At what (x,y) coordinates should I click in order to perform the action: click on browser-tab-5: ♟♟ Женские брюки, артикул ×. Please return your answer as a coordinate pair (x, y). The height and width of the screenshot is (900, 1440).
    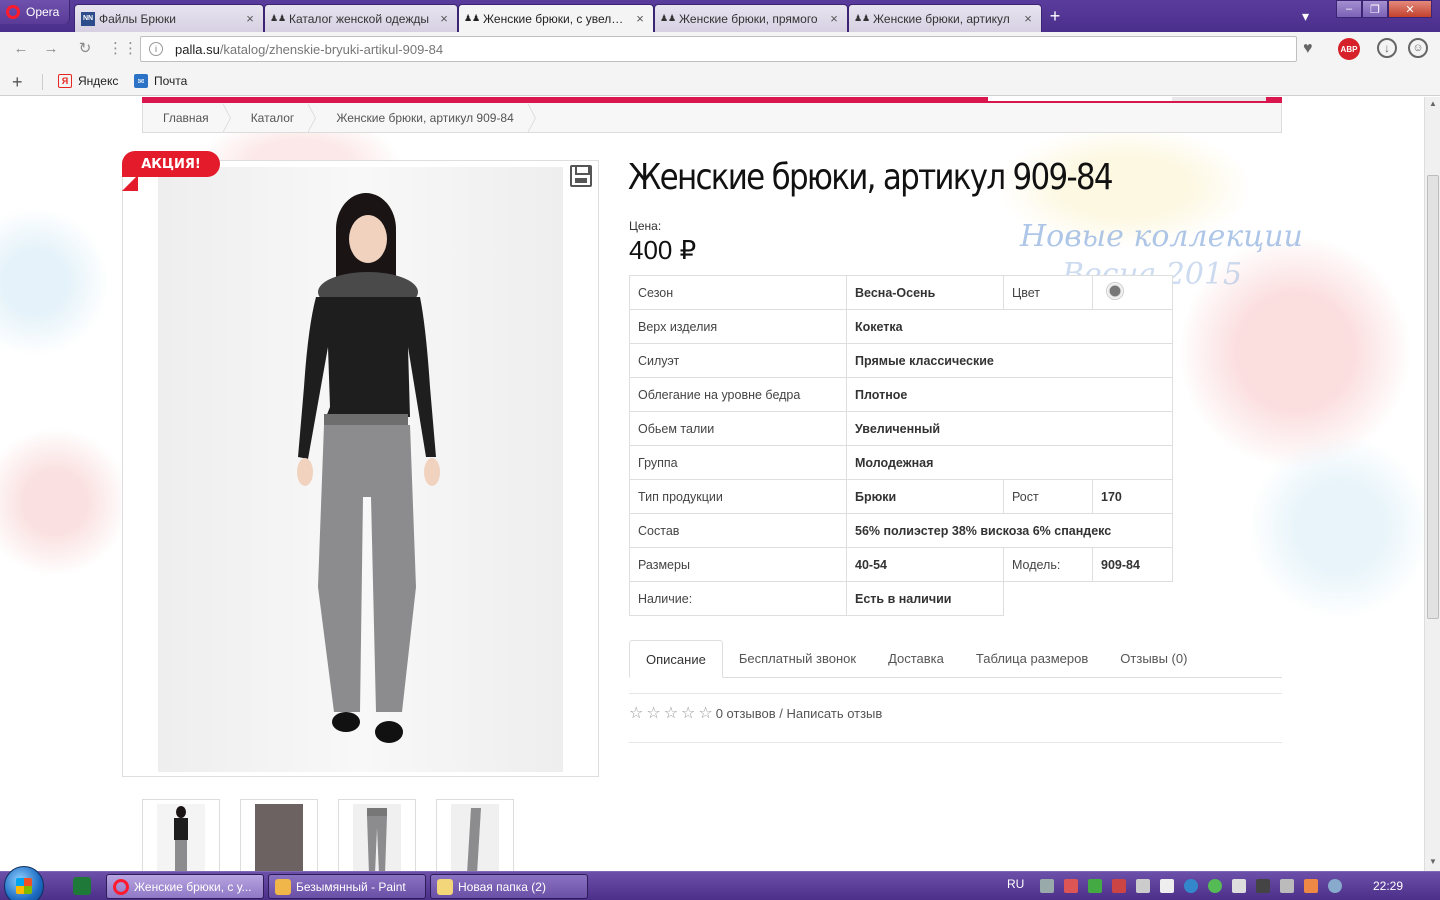
    Looking at the image, I should click on (945, 18).